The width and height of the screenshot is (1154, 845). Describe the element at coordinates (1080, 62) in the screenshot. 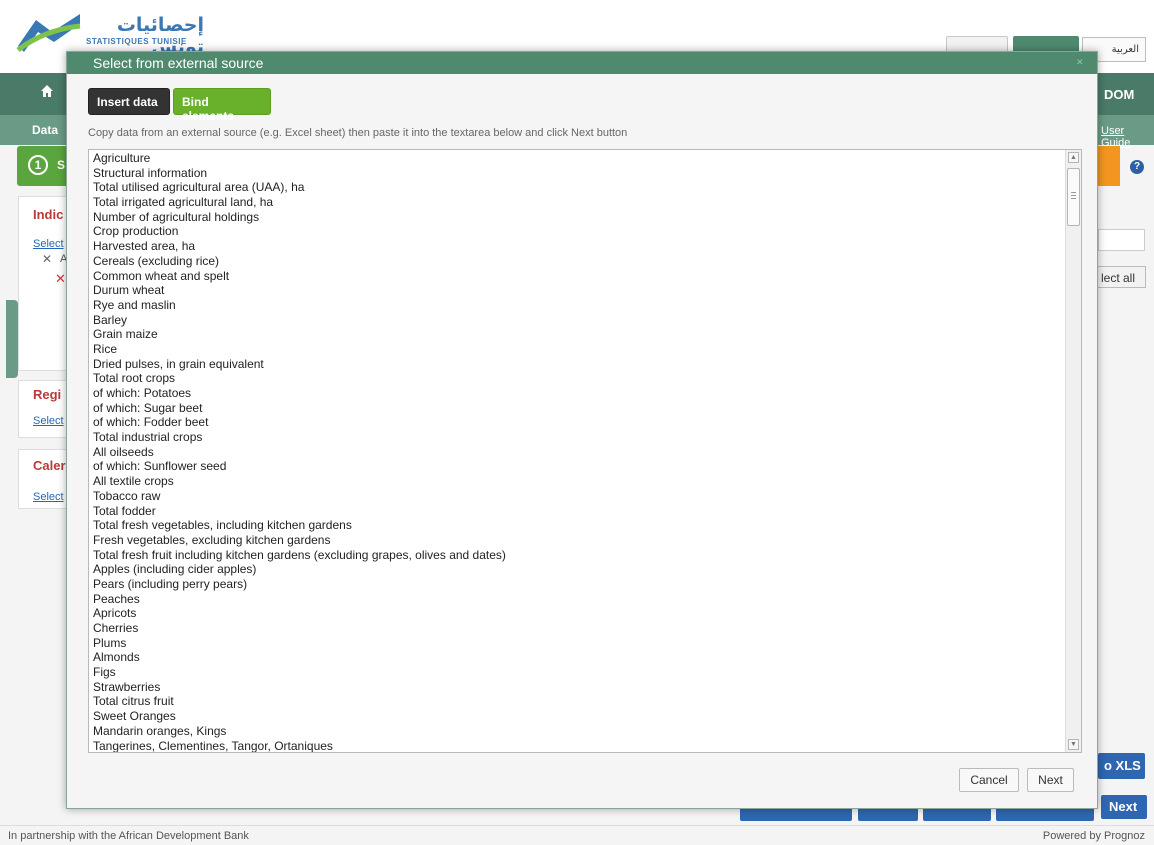

I see `maximize-icon: ✕` at that location.